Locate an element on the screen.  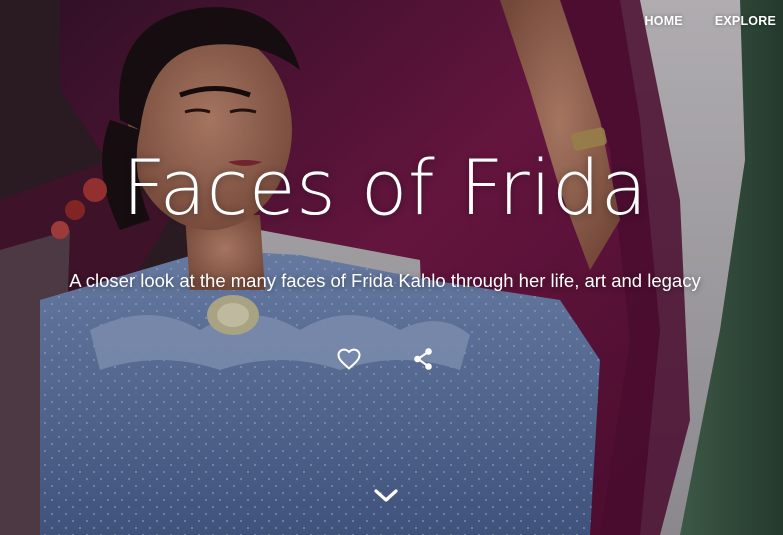
share-icon is located at coordinates (423, 361).